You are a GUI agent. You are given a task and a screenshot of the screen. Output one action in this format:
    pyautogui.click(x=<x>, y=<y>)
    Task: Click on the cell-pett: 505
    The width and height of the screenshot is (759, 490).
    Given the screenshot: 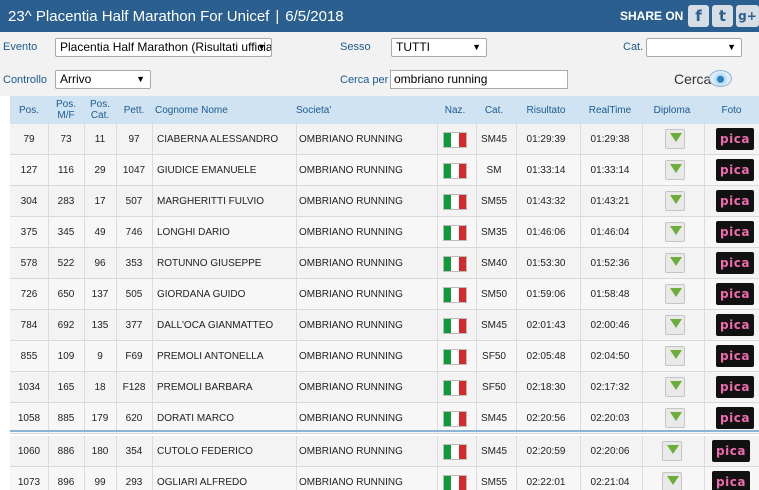 What is the action you would take?
    pyautogui.click(x=134, y=294)
    